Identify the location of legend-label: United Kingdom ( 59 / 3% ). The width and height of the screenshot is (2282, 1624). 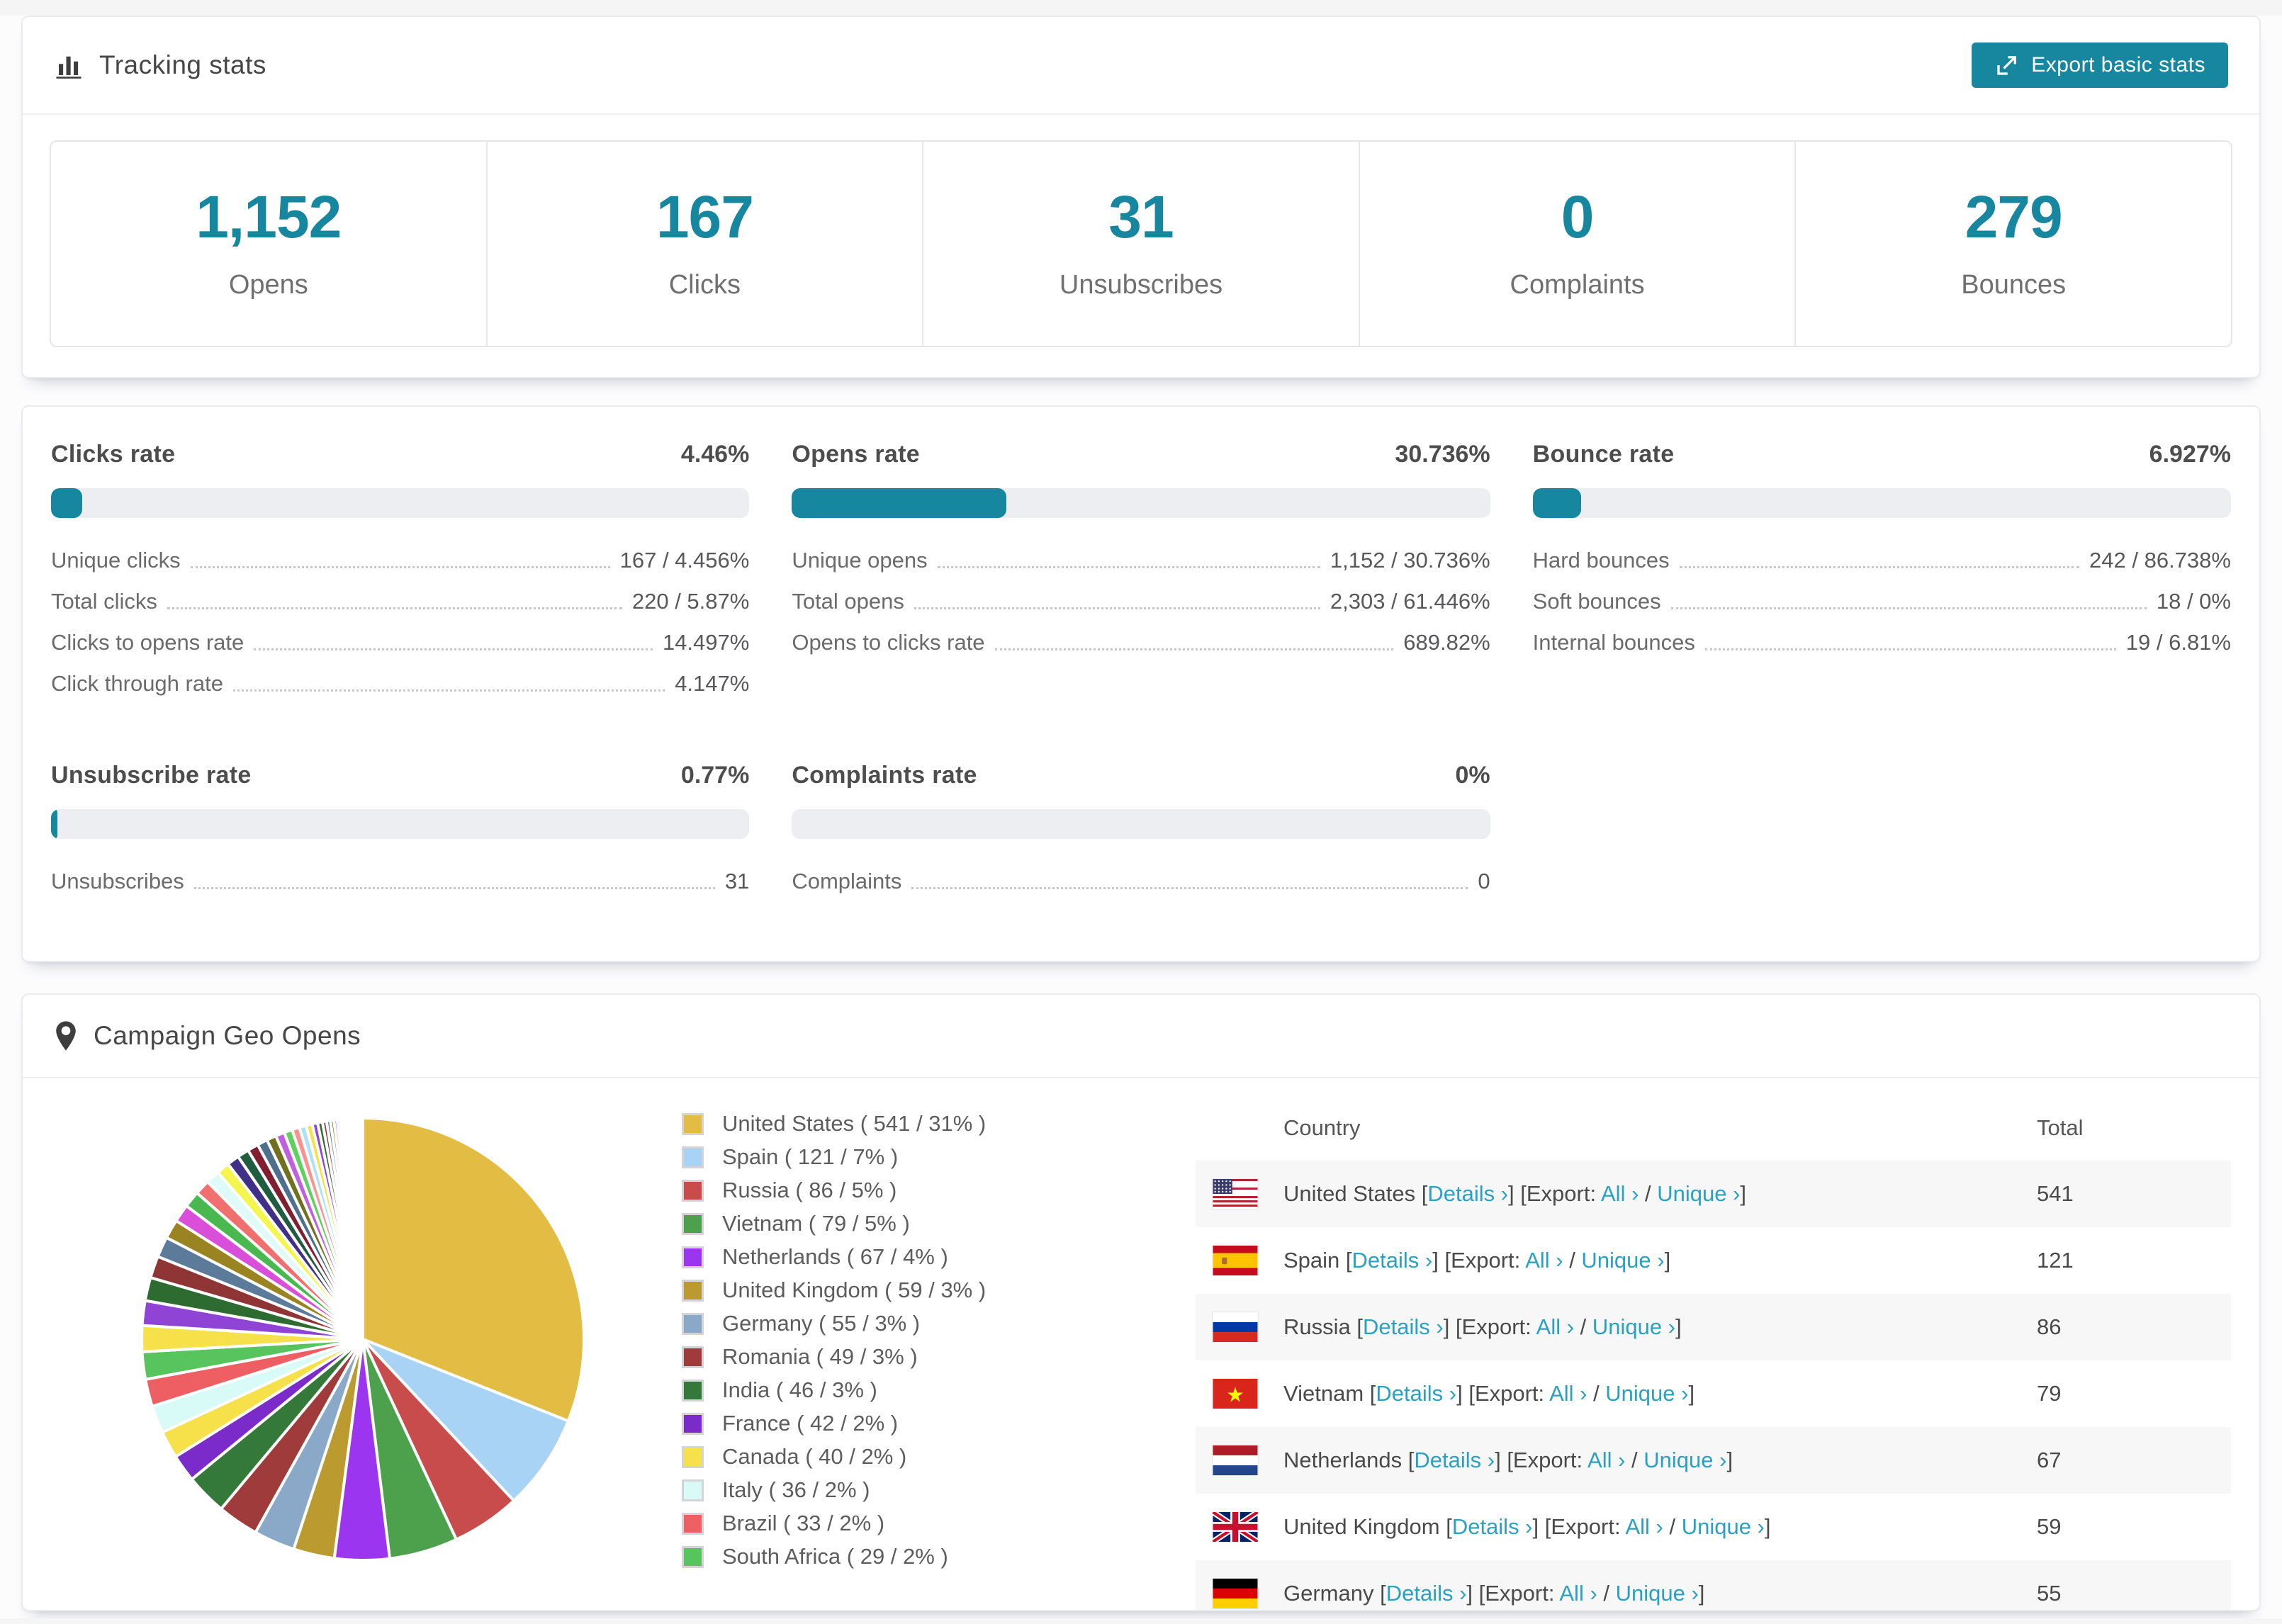
(855, 1290).